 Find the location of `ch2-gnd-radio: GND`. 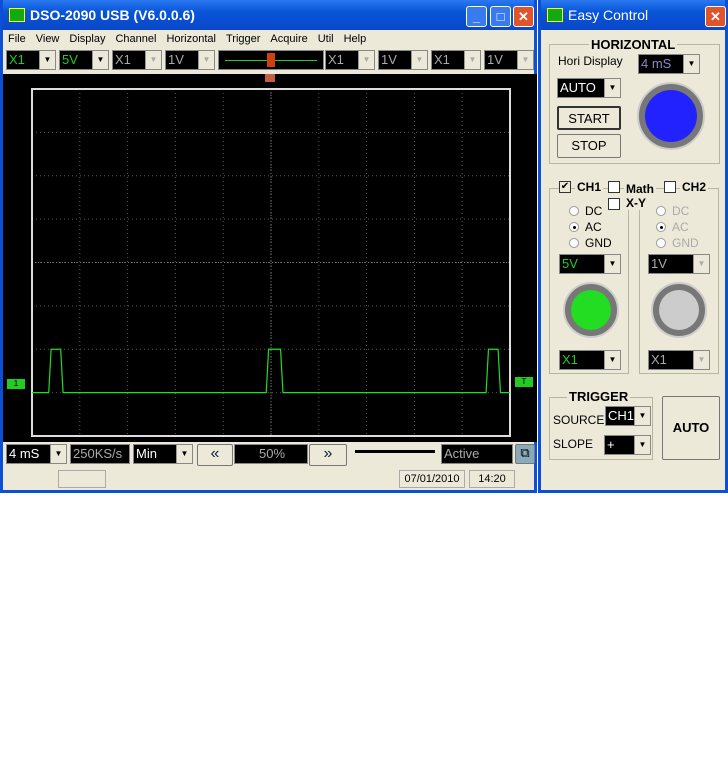

ch2-gnd-radio: GND is located at coordinates (677, 243).